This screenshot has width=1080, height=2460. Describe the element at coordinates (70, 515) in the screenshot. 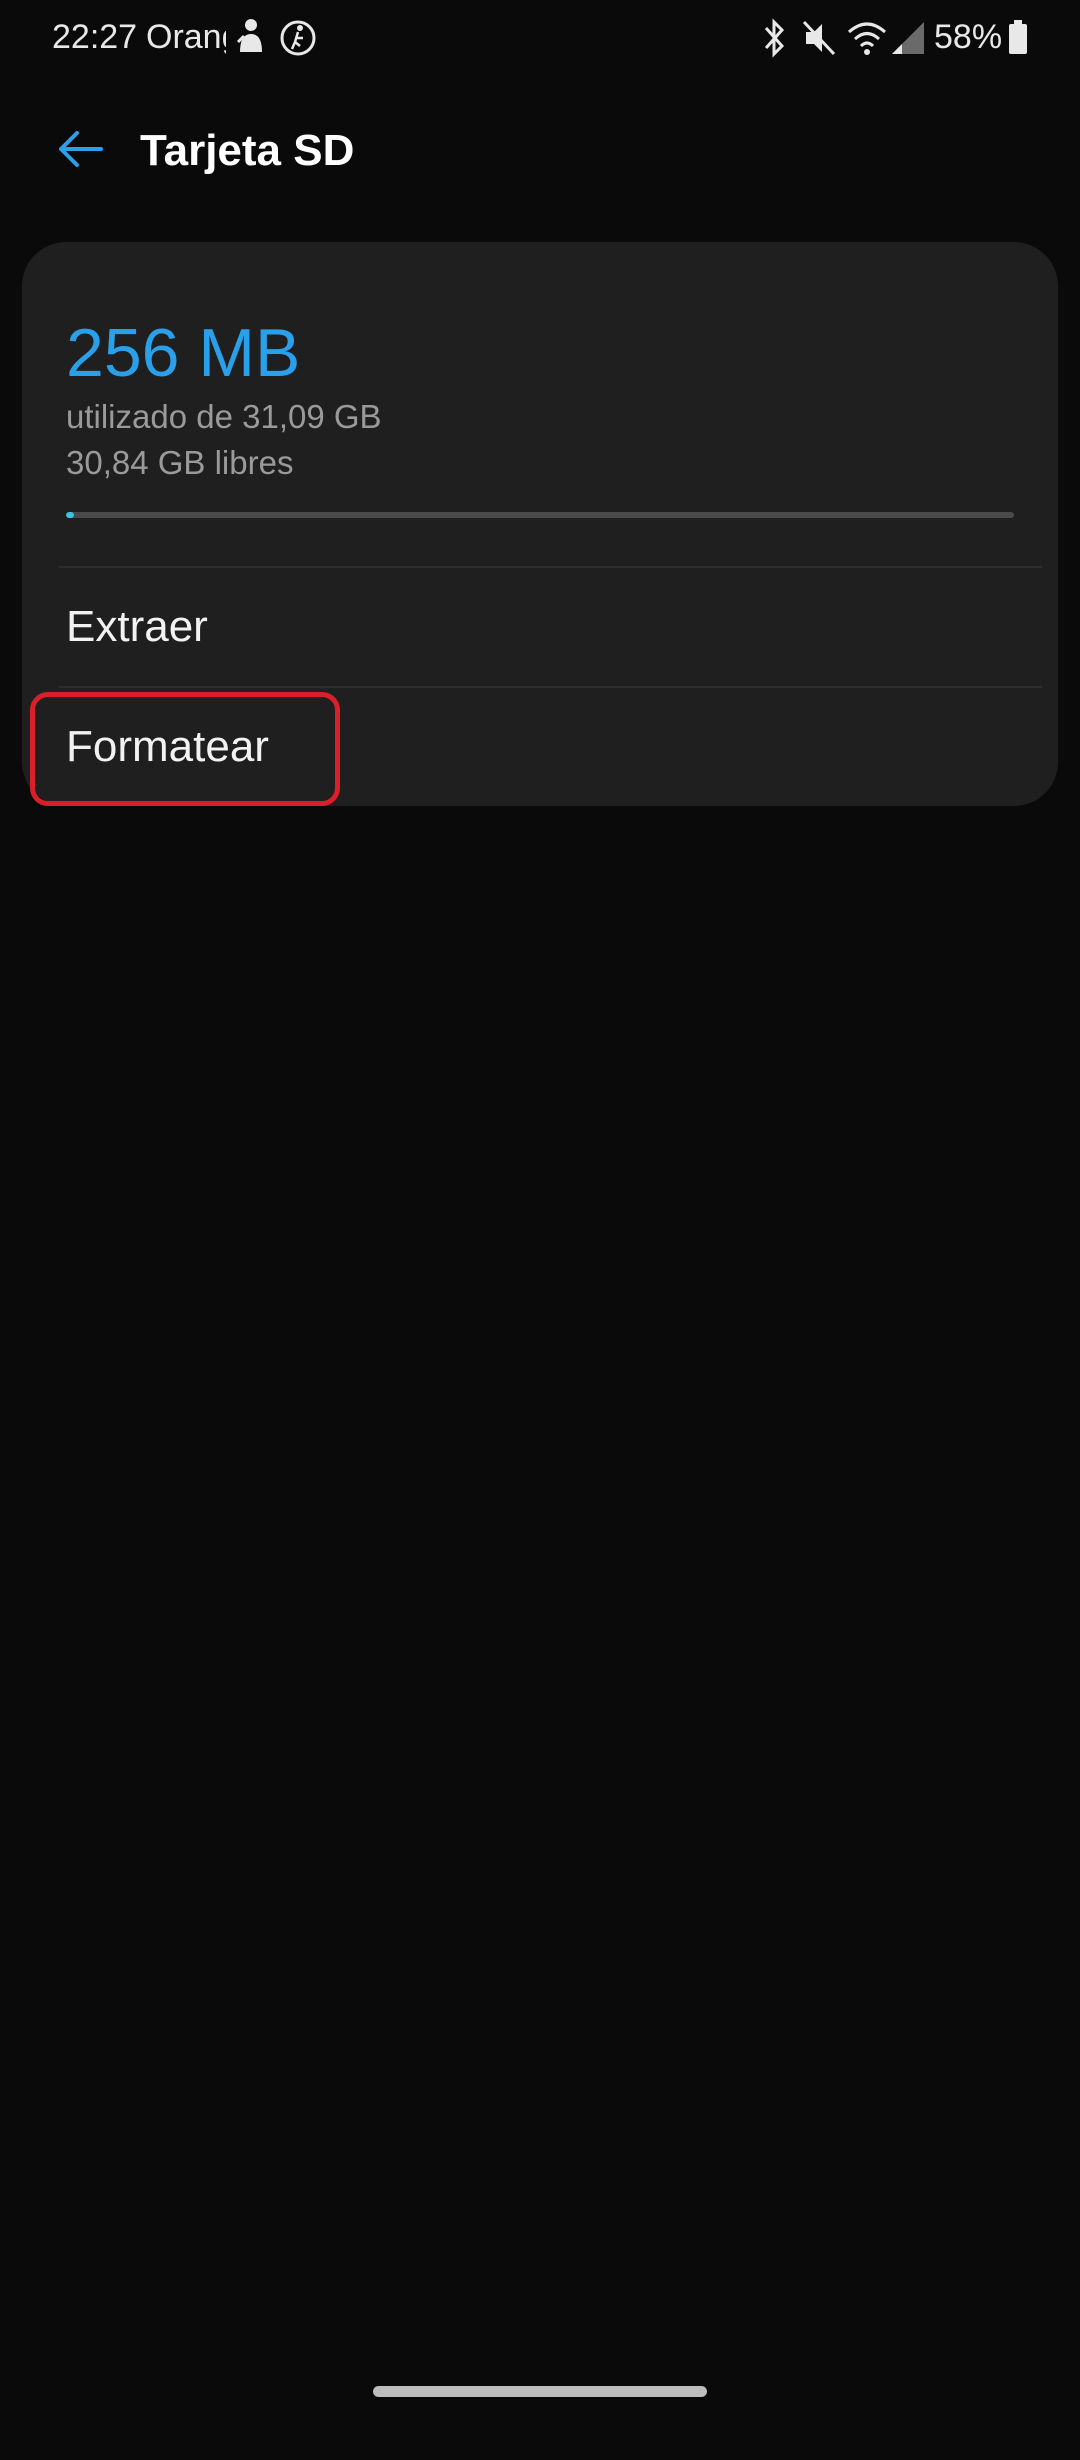

I see `storage-progress-fill` at that location.